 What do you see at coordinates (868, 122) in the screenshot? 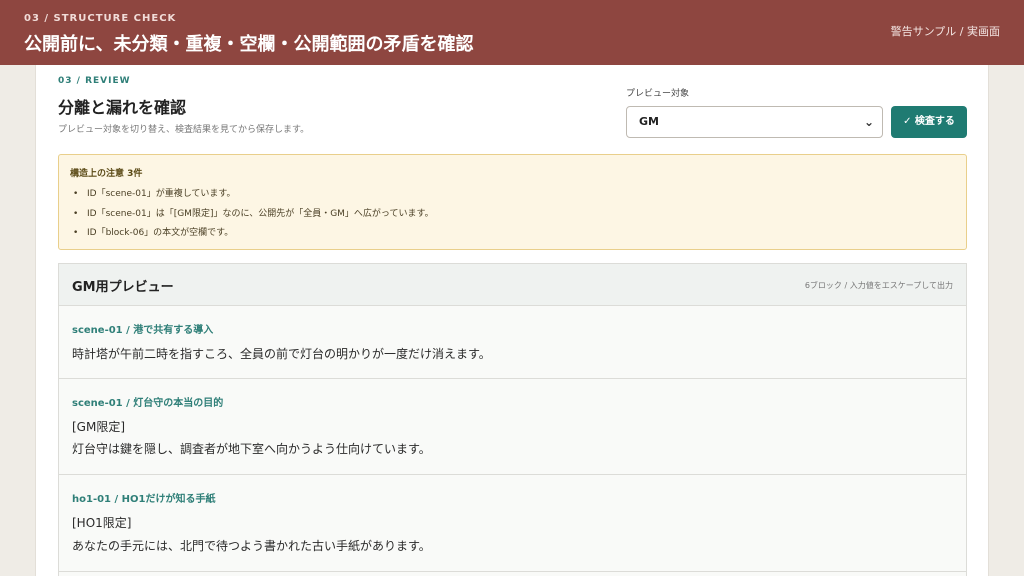
I see `chevron-down-icon: ⌄` at bounding box center [868, 122].